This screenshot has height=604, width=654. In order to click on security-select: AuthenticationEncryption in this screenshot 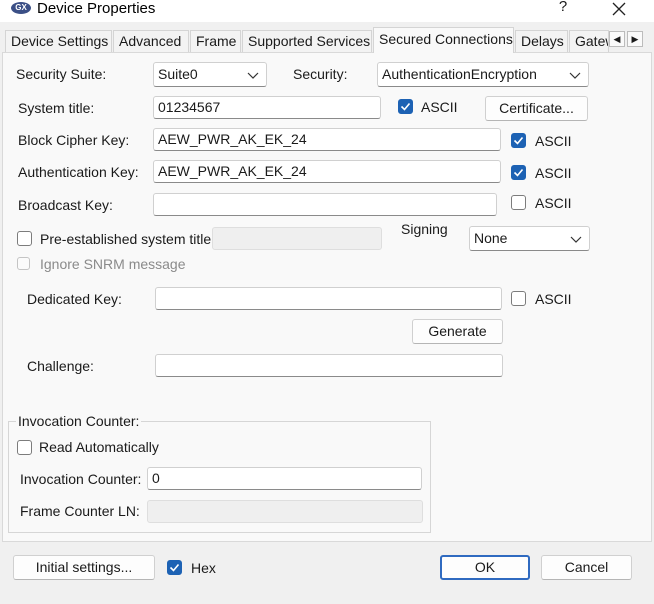, I will do `click(483, 74)`.